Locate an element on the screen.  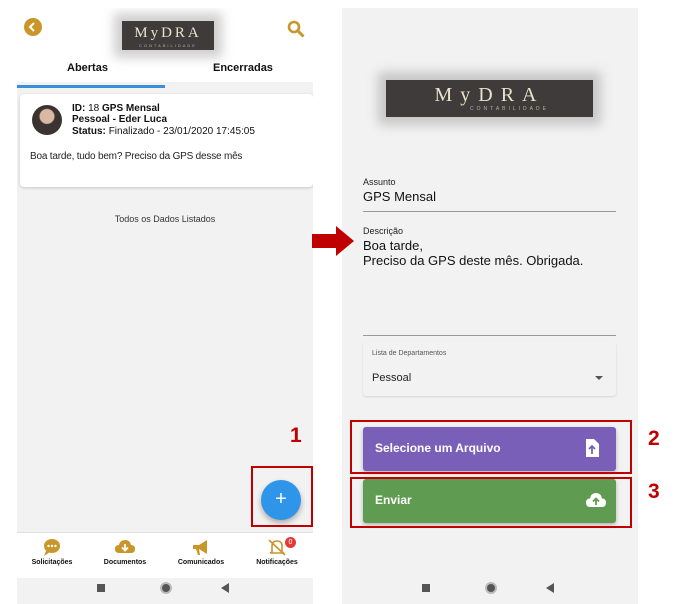
mydra-logo: MyDRA CONTABILIDADE is located at coordinates (168, 35).